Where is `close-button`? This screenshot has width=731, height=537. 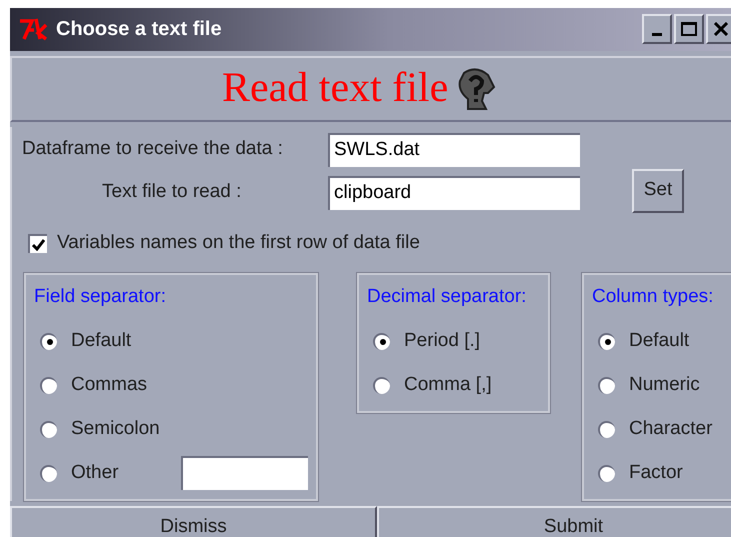
close-button is located at coordinates (718, 29).